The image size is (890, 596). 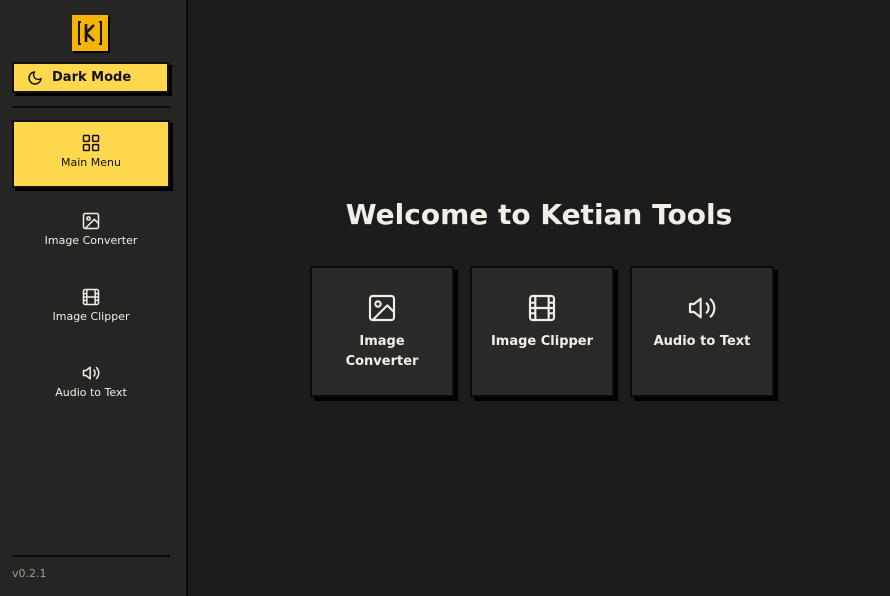 What do you see at coordinates (35, 78) in the screenshot?
I see `moon-icon` at bounding box center [35, 78].